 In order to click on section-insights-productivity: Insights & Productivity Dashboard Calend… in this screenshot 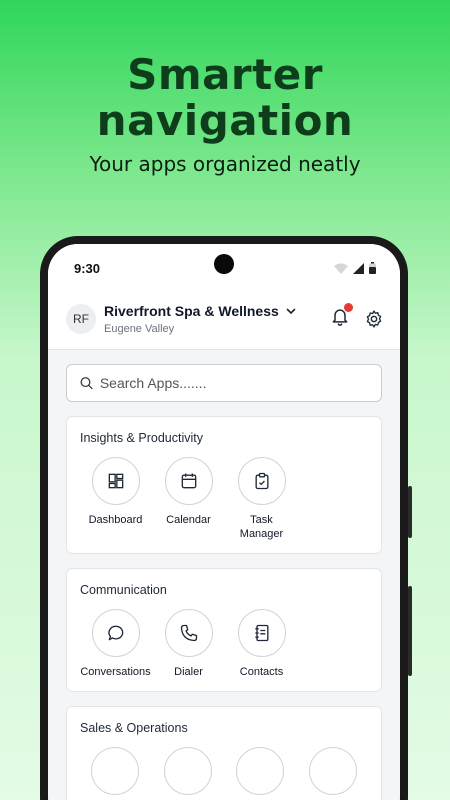, I will do `click(224, 485)`.